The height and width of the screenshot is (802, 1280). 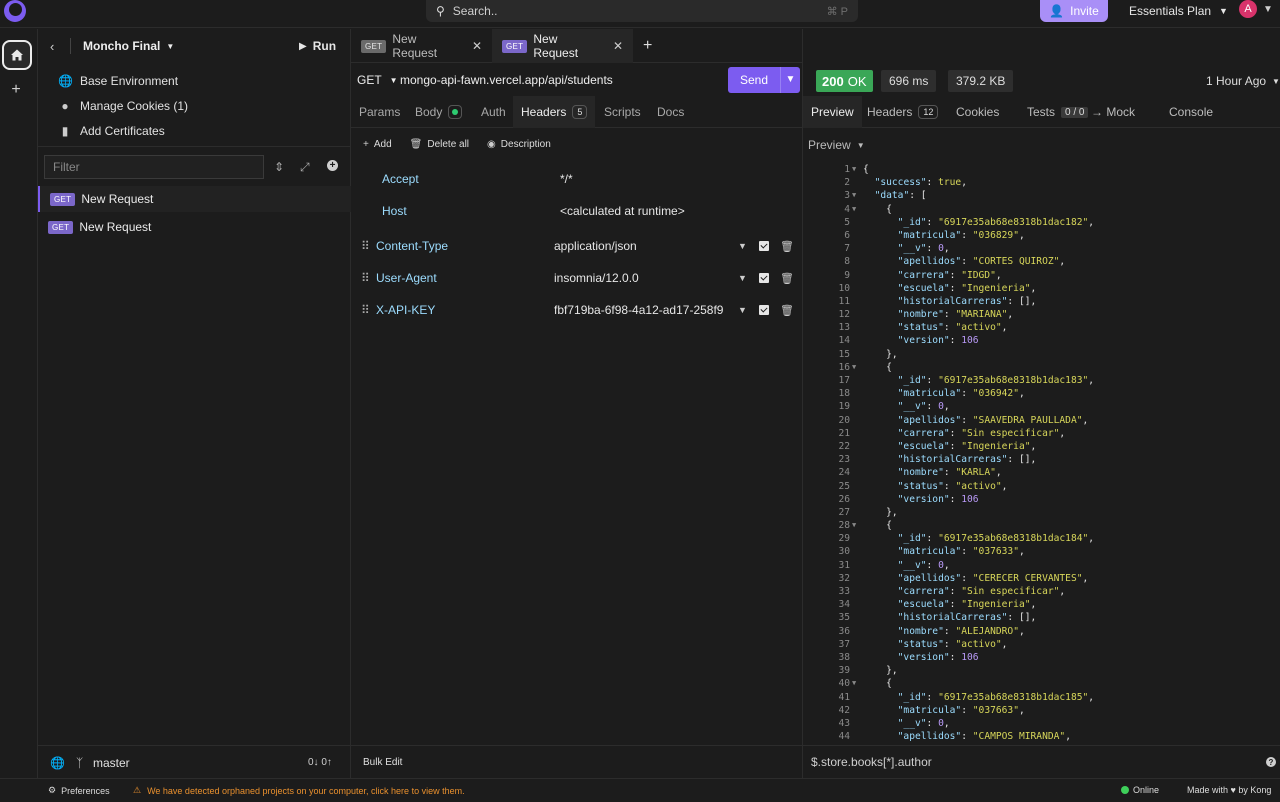 I want to click on method-badge: GET, so click(x=63, y=199).